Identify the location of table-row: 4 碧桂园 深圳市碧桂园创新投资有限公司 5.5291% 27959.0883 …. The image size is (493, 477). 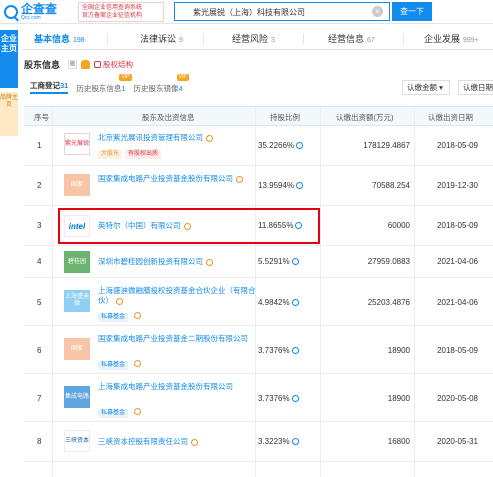
(258, 262).